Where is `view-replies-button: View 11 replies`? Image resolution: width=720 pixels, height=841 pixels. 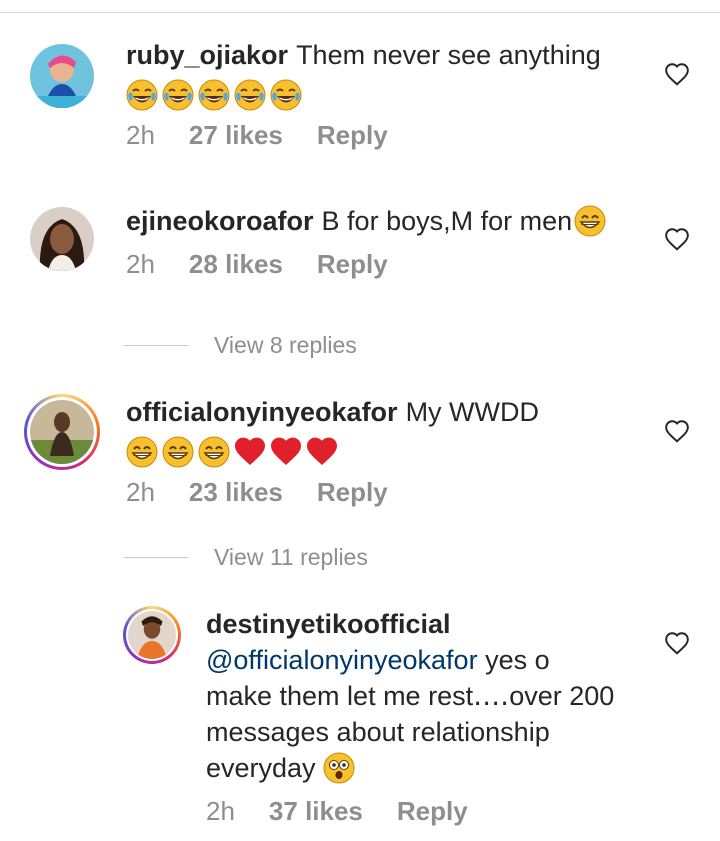 view-replies-button: View 11 replies is located at coordinates (246, 557).